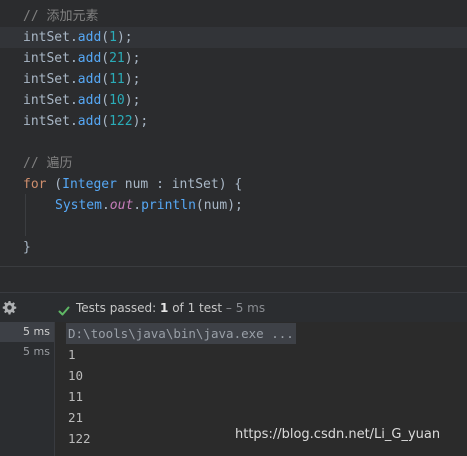 This screenshot has width=467, height=456. I want to click on status-label: Tests passed:, so click(118, 308).